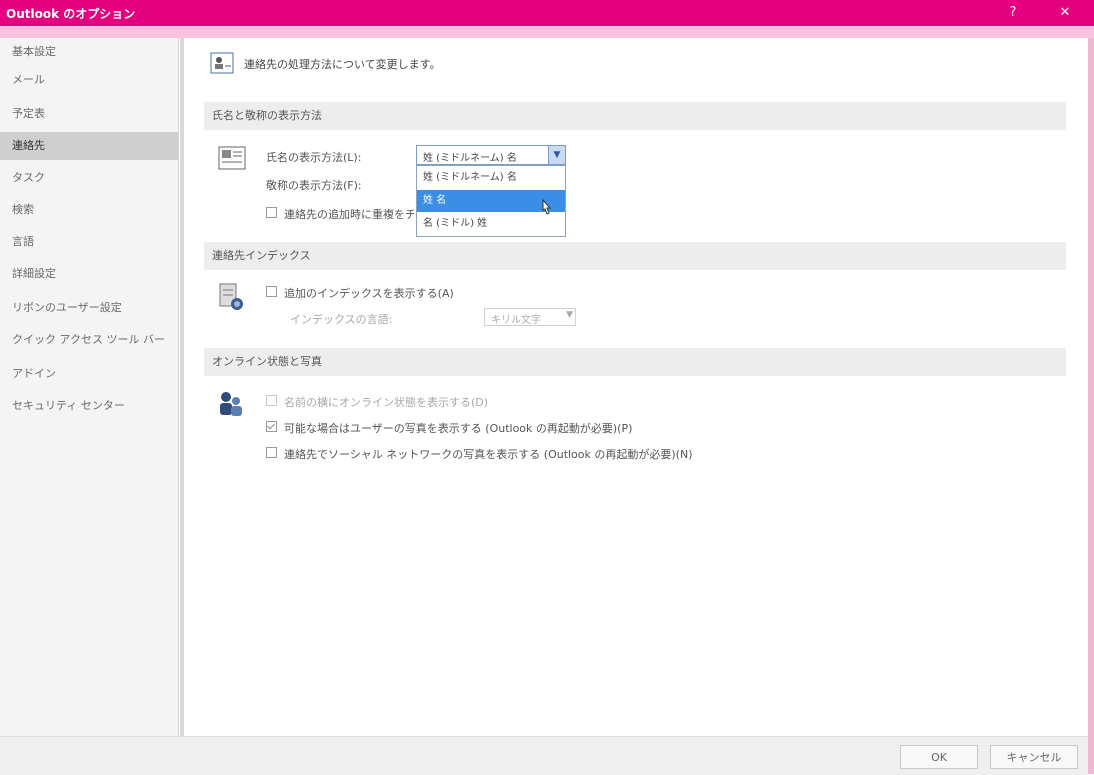 This screenshot has width=1094, height=775. What do you see at coordinates (89, 274) in the screenshot?
I see `sidebar-item-advanced: 詳細設定` at bounding box center [89, 274].